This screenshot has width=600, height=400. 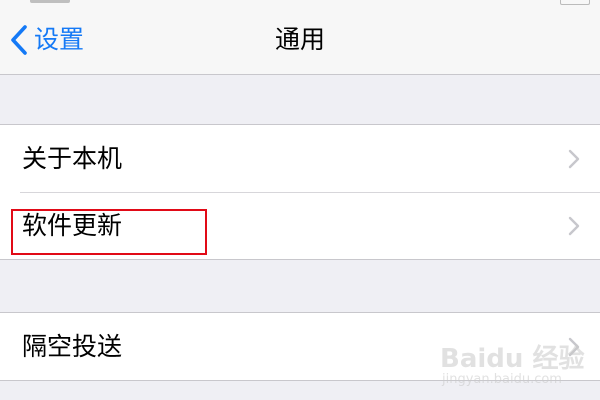 What do you see at coordinates (50, 1) in the screenshot?
I see `signal-icon` at bounding box center [50, 1].